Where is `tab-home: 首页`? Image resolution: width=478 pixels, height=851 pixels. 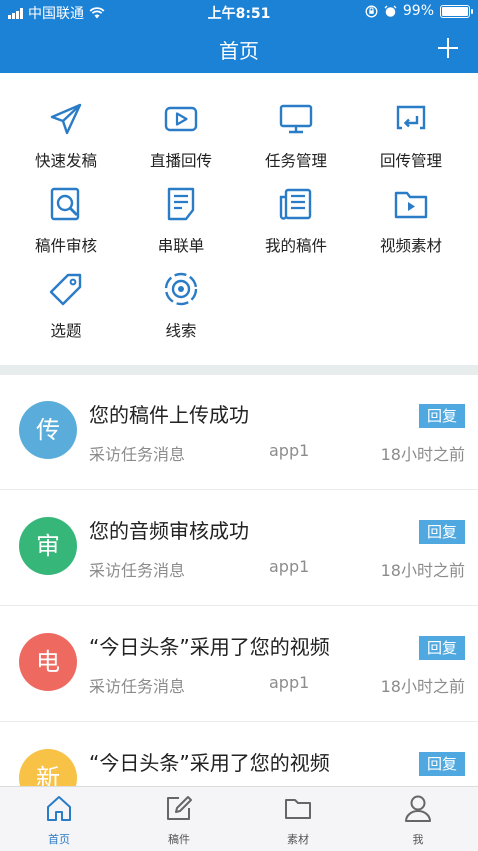 tab-home: 首页 is located at coordinates (59, 820).